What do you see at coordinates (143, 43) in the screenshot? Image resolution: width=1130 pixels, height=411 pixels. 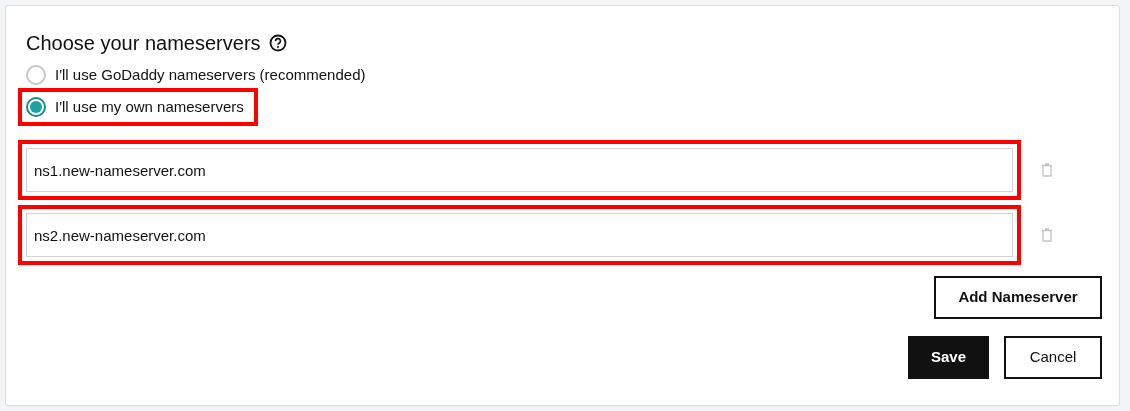 I see `section-title: Choose your nameservers` at bounding box center [143, 43].